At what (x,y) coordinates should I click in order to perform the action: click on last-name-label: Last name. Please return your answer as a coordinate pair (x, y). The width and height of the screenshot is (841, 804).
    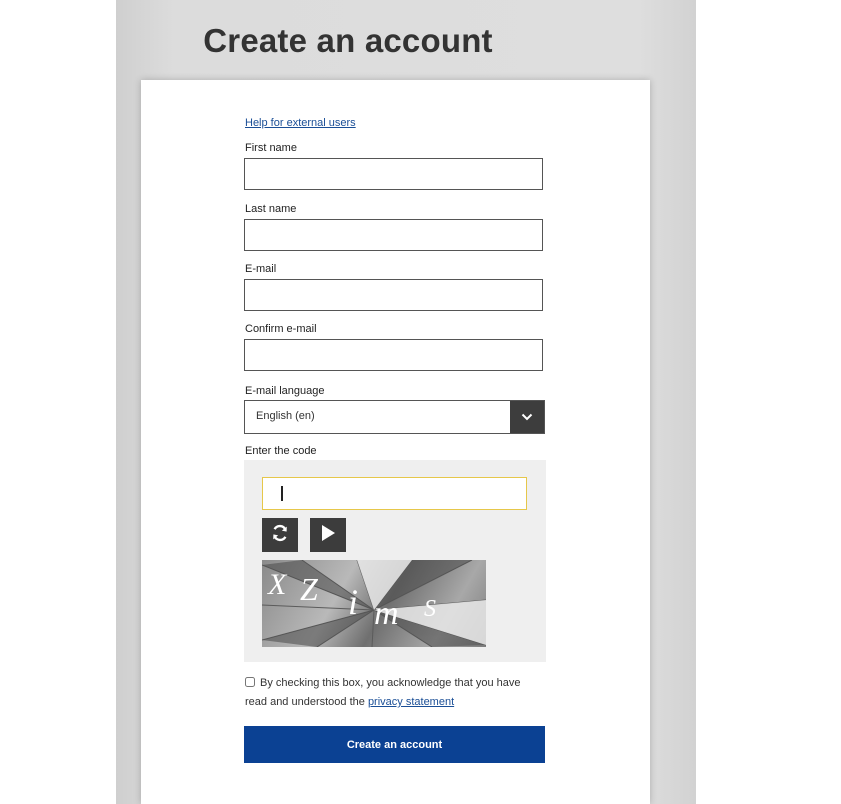
    Looking at the image, I should click on (271, 209).